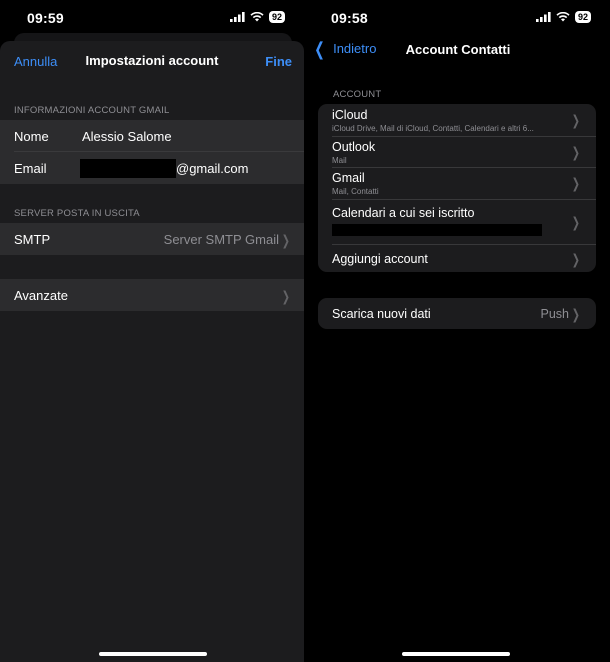 The width and height of the screenshot is (610, 662). I want to click on status-time: 09:59, so click(45, 18).